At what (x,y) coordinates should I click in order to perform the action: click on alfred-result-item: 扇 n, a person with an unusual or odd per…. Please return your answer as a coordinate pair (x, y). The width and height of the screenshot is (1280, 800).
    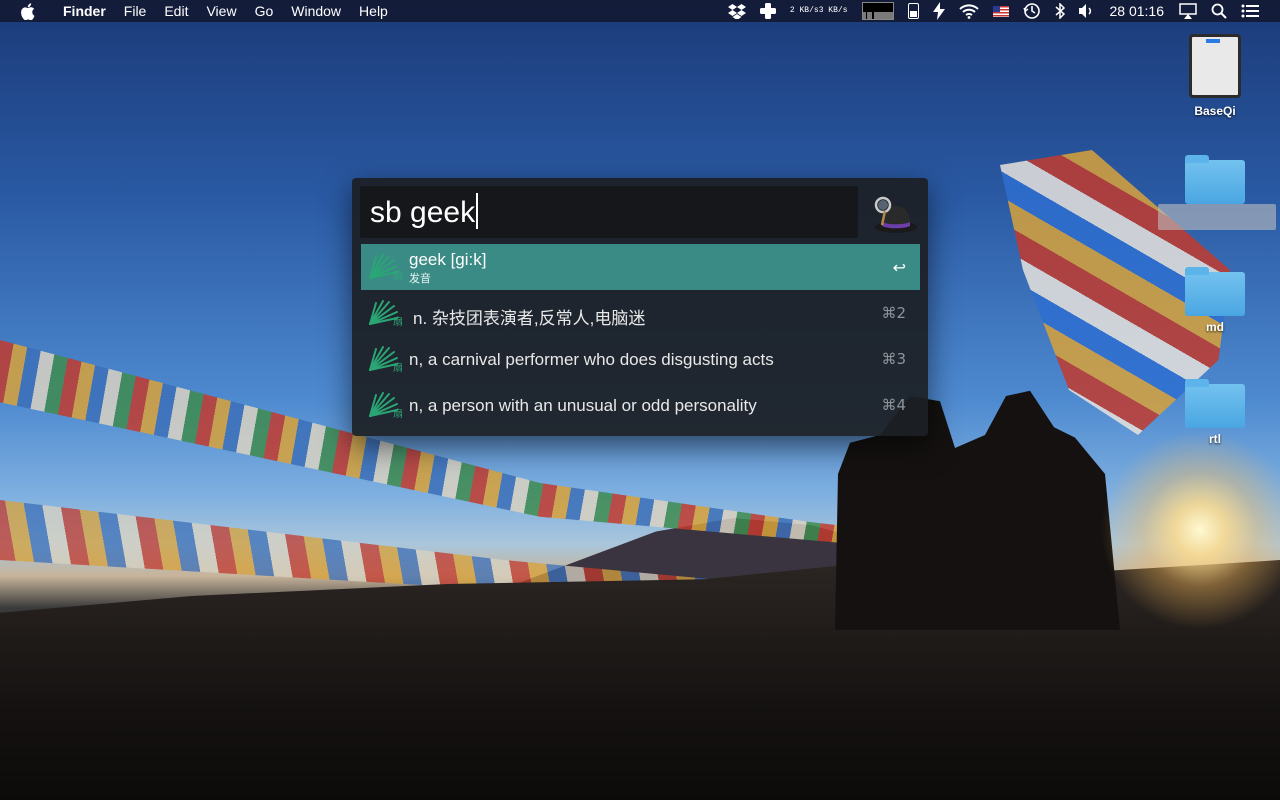
    Looking at the image, I should click on (640, 405).